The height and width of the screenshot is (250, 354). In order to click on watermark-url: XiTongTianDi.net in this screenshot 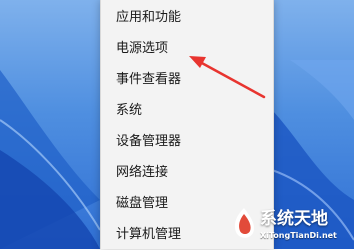, I will do `click(298, 235)`.